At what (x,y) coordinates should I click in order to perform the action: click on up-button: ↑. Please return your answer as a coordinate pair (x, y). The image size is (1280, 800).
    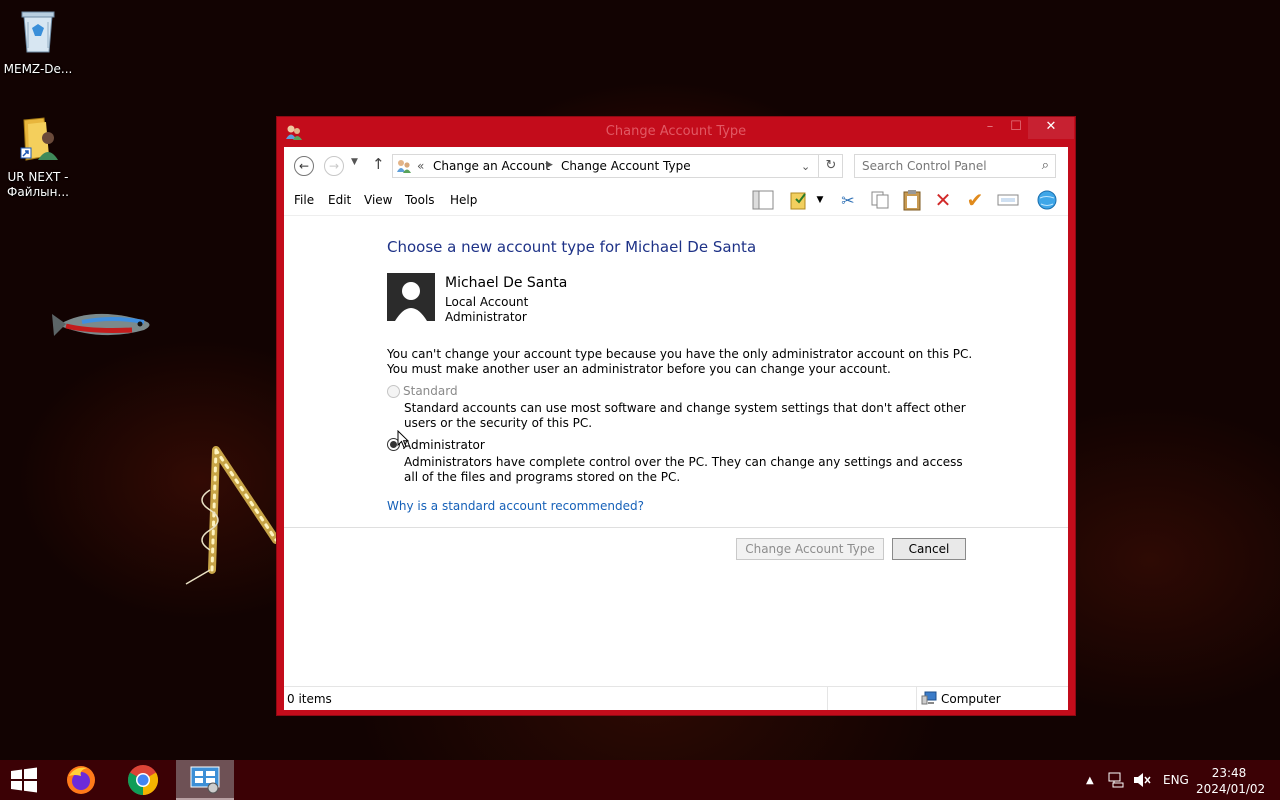
    Looking at the image, I should click on (378, 164).